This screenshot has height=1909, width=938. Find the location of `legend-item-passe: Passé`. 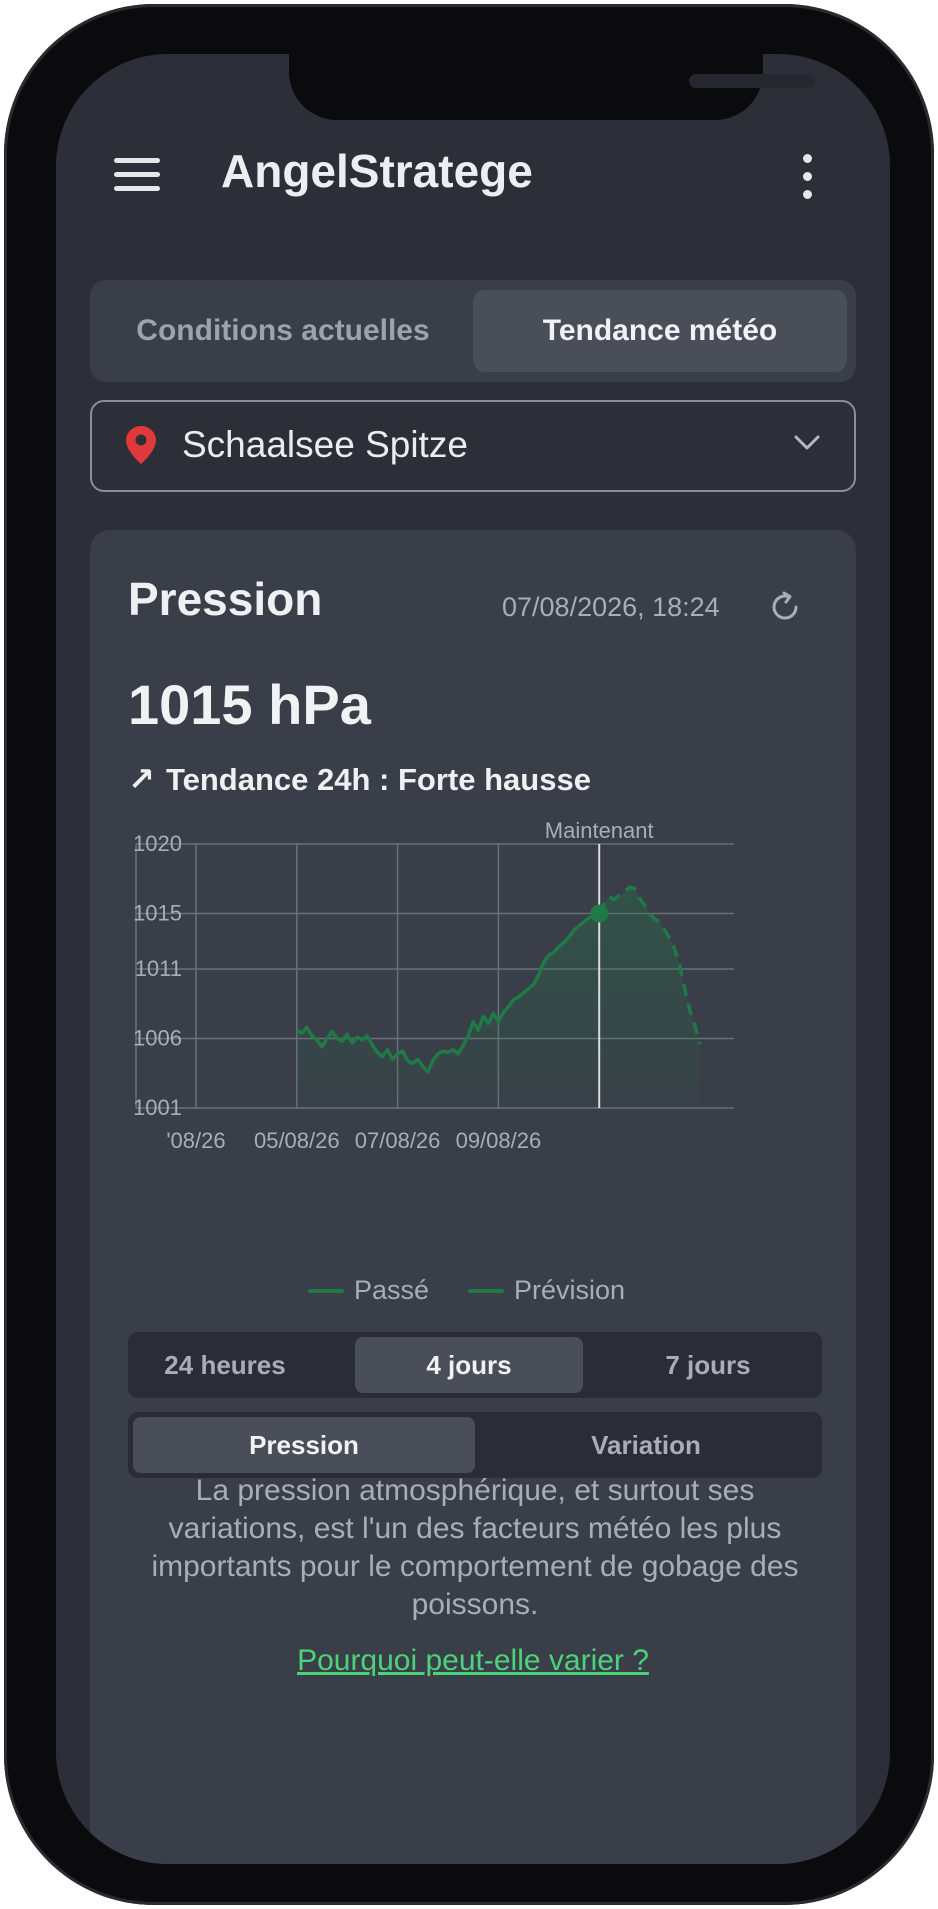

legend-item-passe: Passé is located at coordinates (373, 1290).